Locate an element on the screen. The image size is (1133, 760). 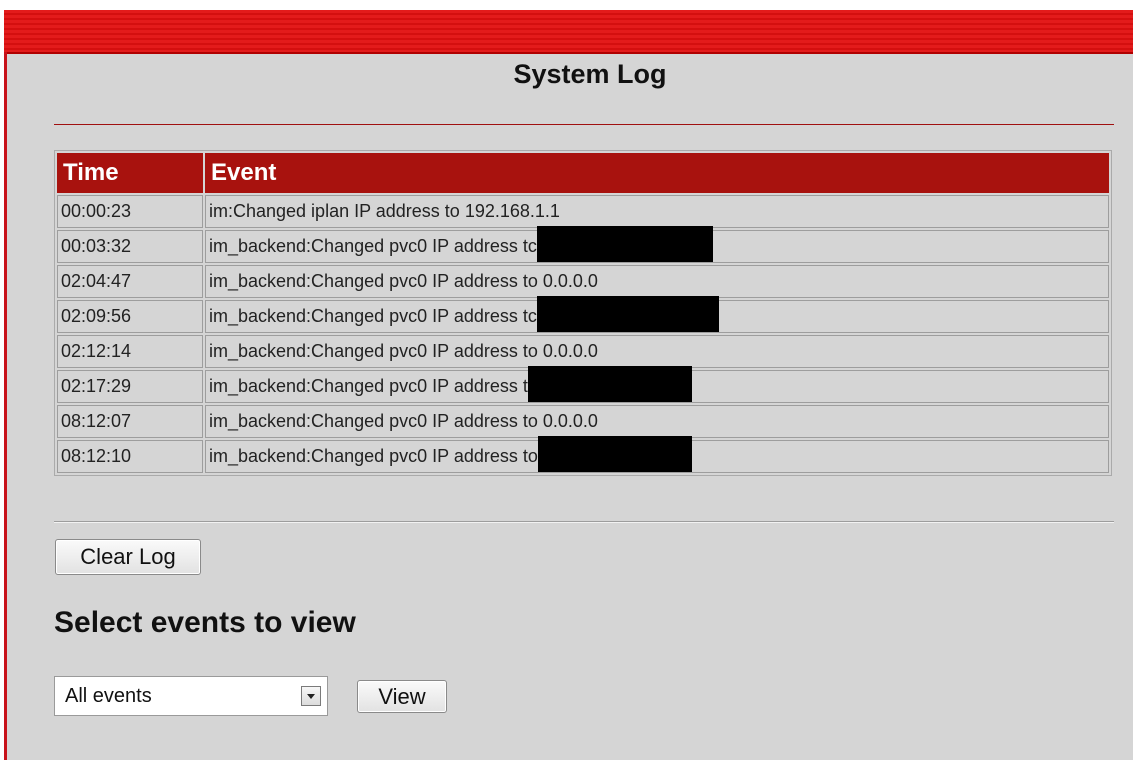
title-divider is located at coordinates (584, 124).